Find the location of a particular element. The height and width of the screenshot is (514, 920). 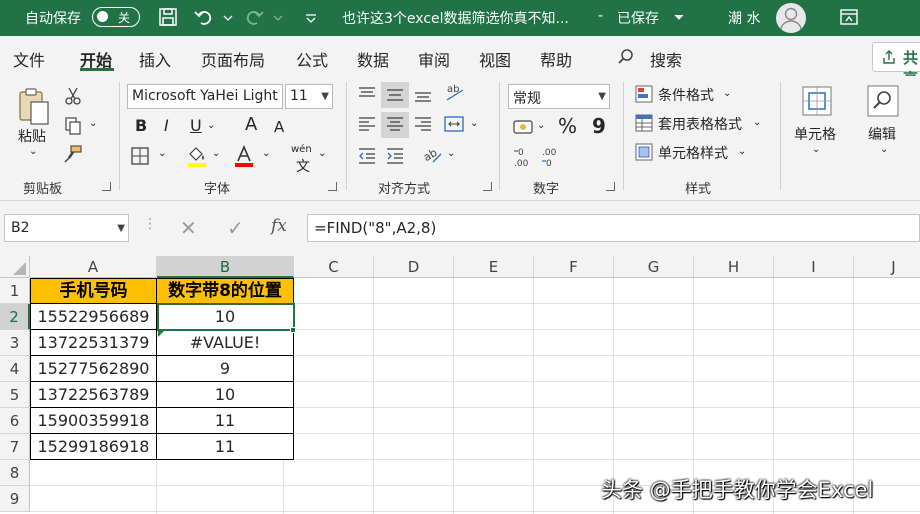

cell-styles-icon is located at coordinates (644, 152).